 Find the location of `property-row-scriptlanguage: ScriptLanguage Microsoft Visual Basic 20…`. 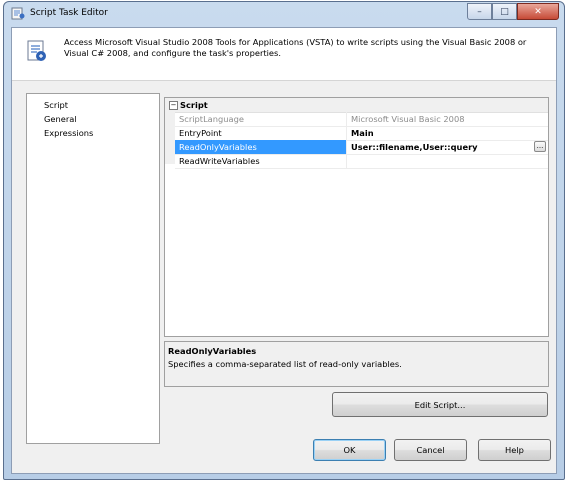

property-row-scriptlanguage: ScriptLanguage Microsoft Visual Basic 20… is located at coordinates (361, 119).